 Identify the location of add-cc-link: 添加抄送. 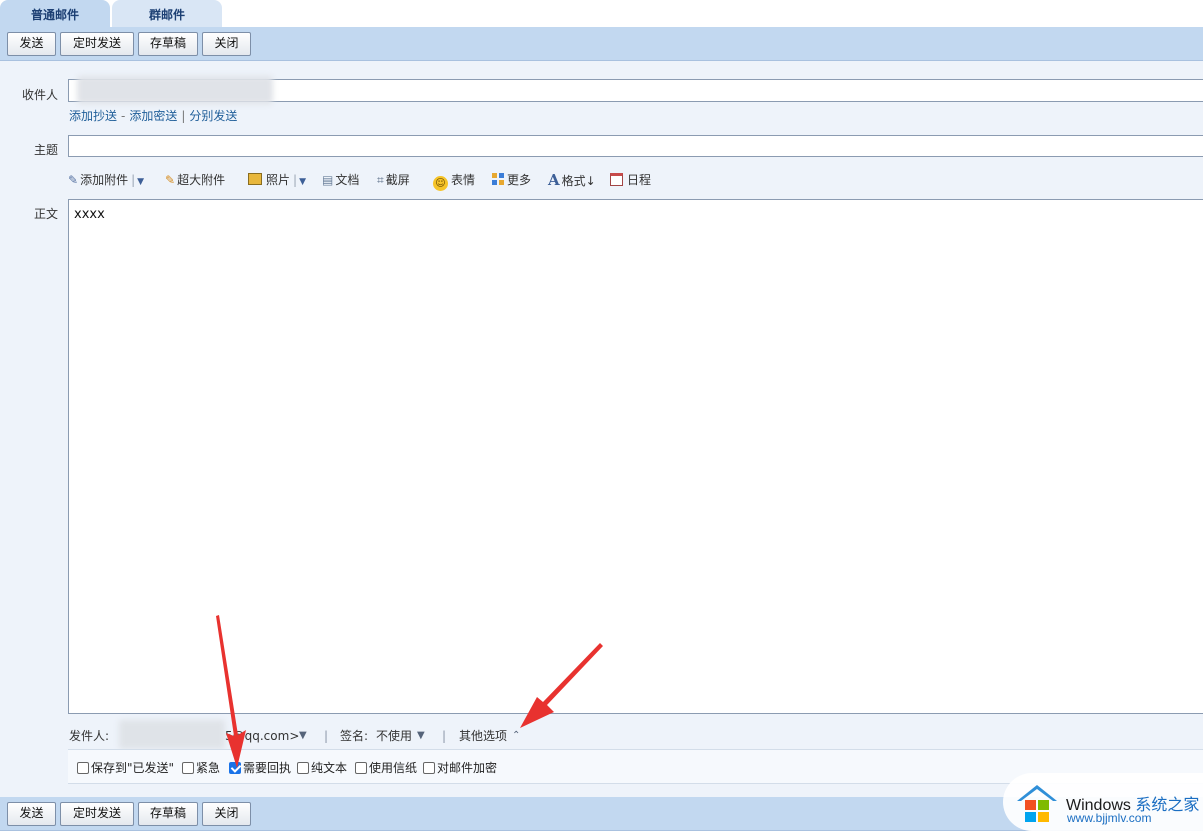
(93, 116).